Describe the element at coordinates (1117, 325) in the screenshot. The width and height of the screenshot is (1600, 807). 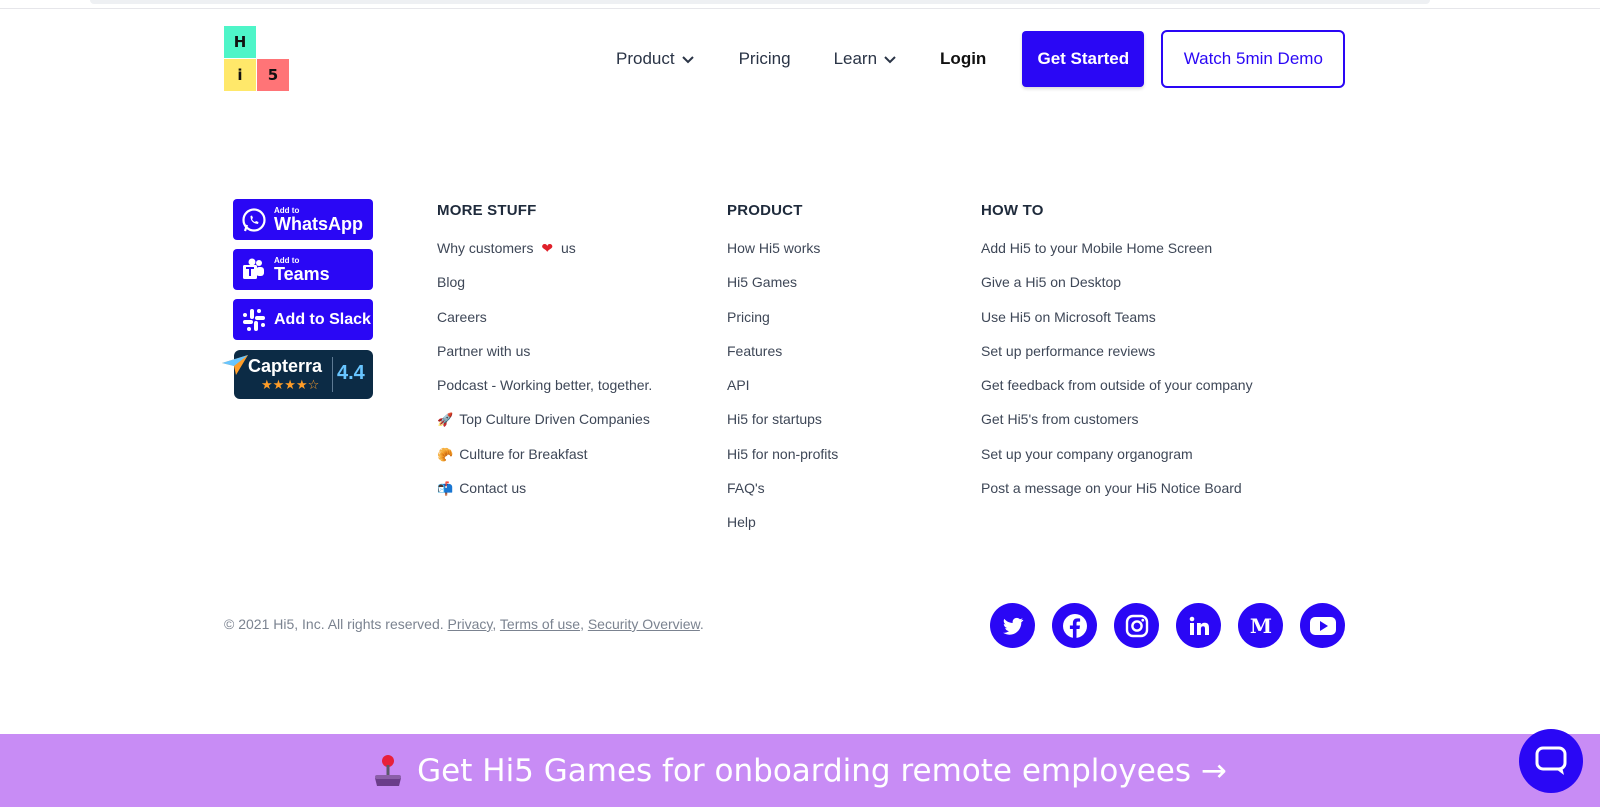
I see `footer-link-howto-3: Use Hi5 on Microsoft Teams` at that location.